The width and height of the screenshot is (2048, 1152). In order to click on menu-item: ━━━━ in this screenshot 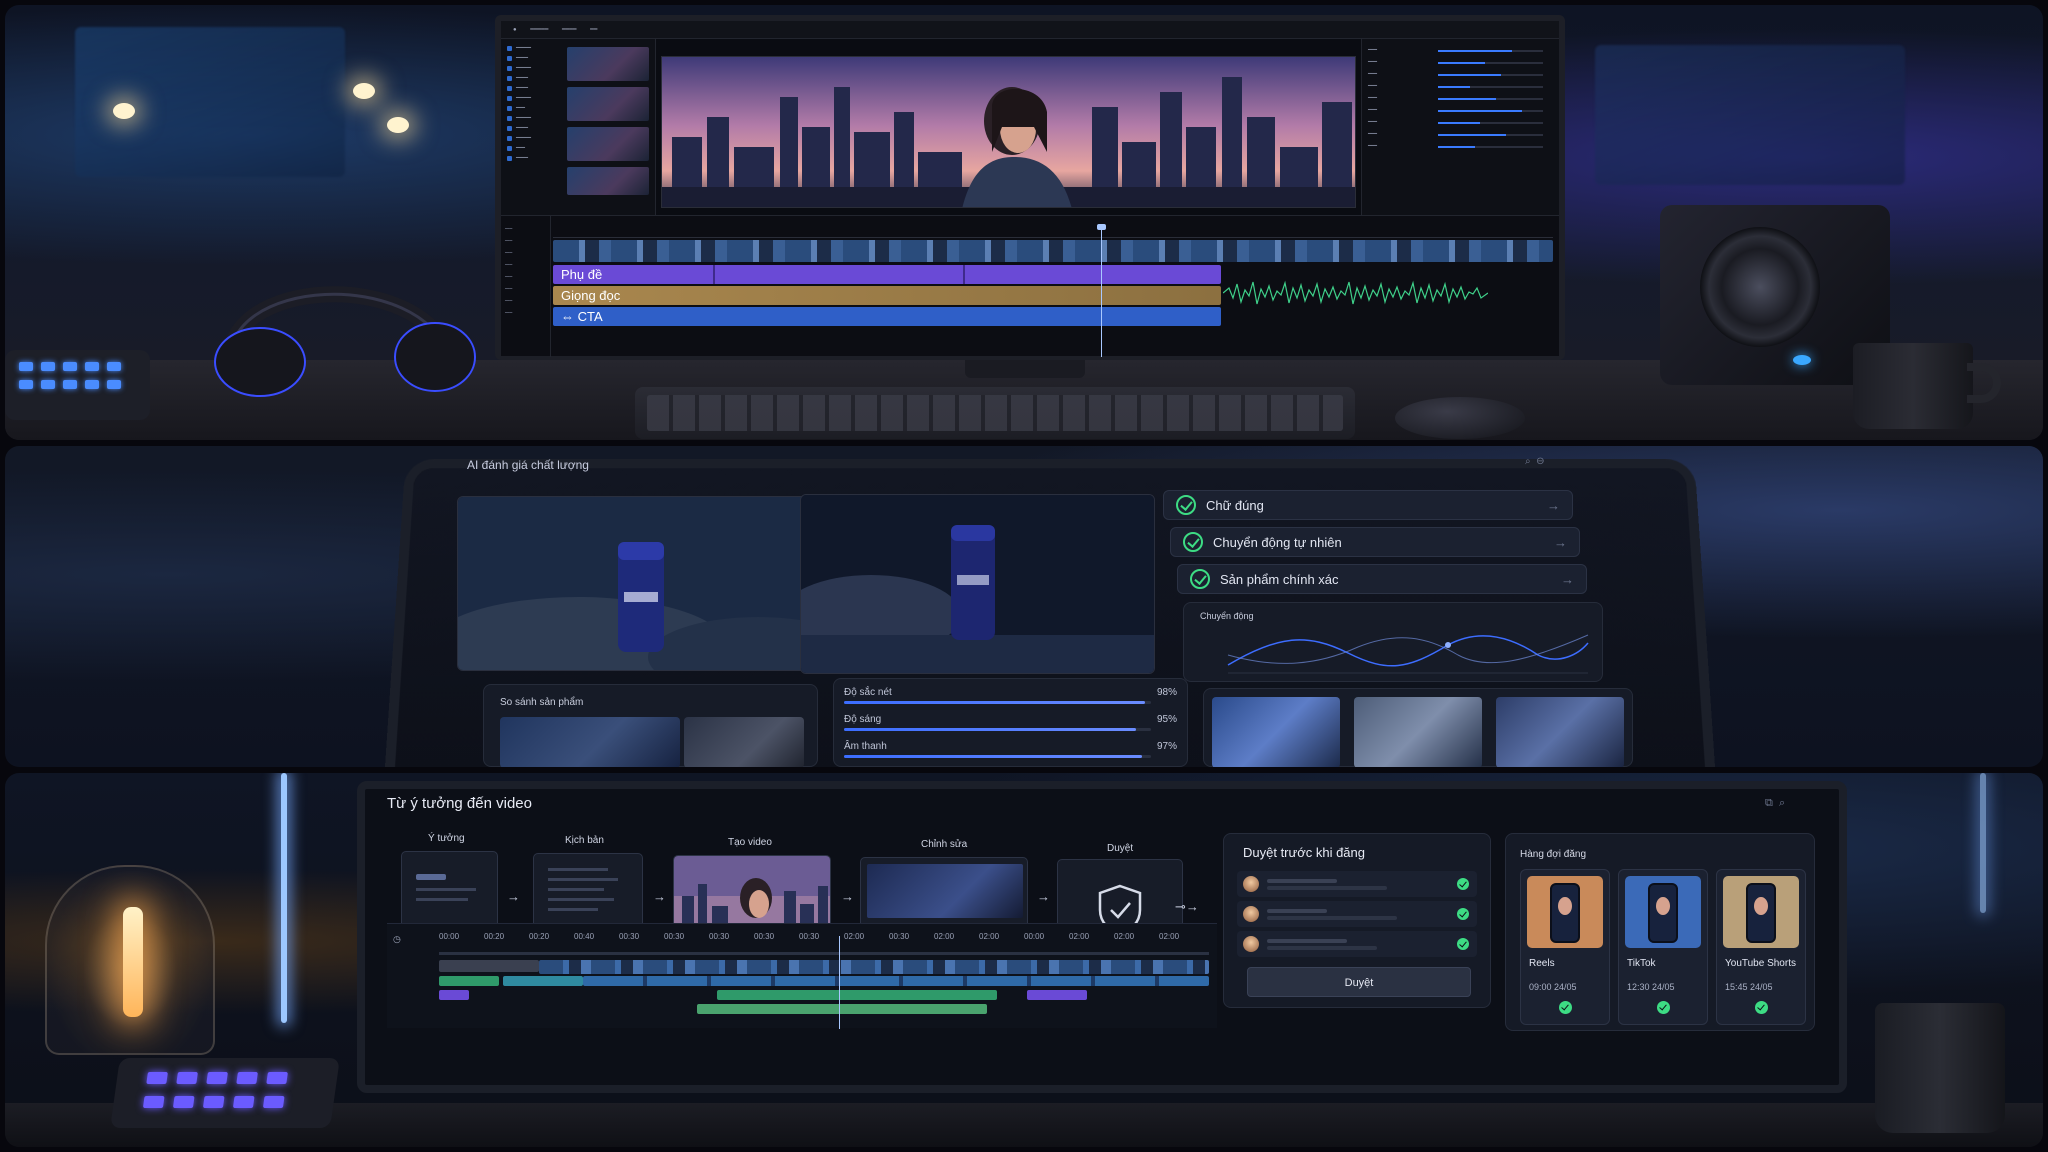, I will do `click(569, 30)`.